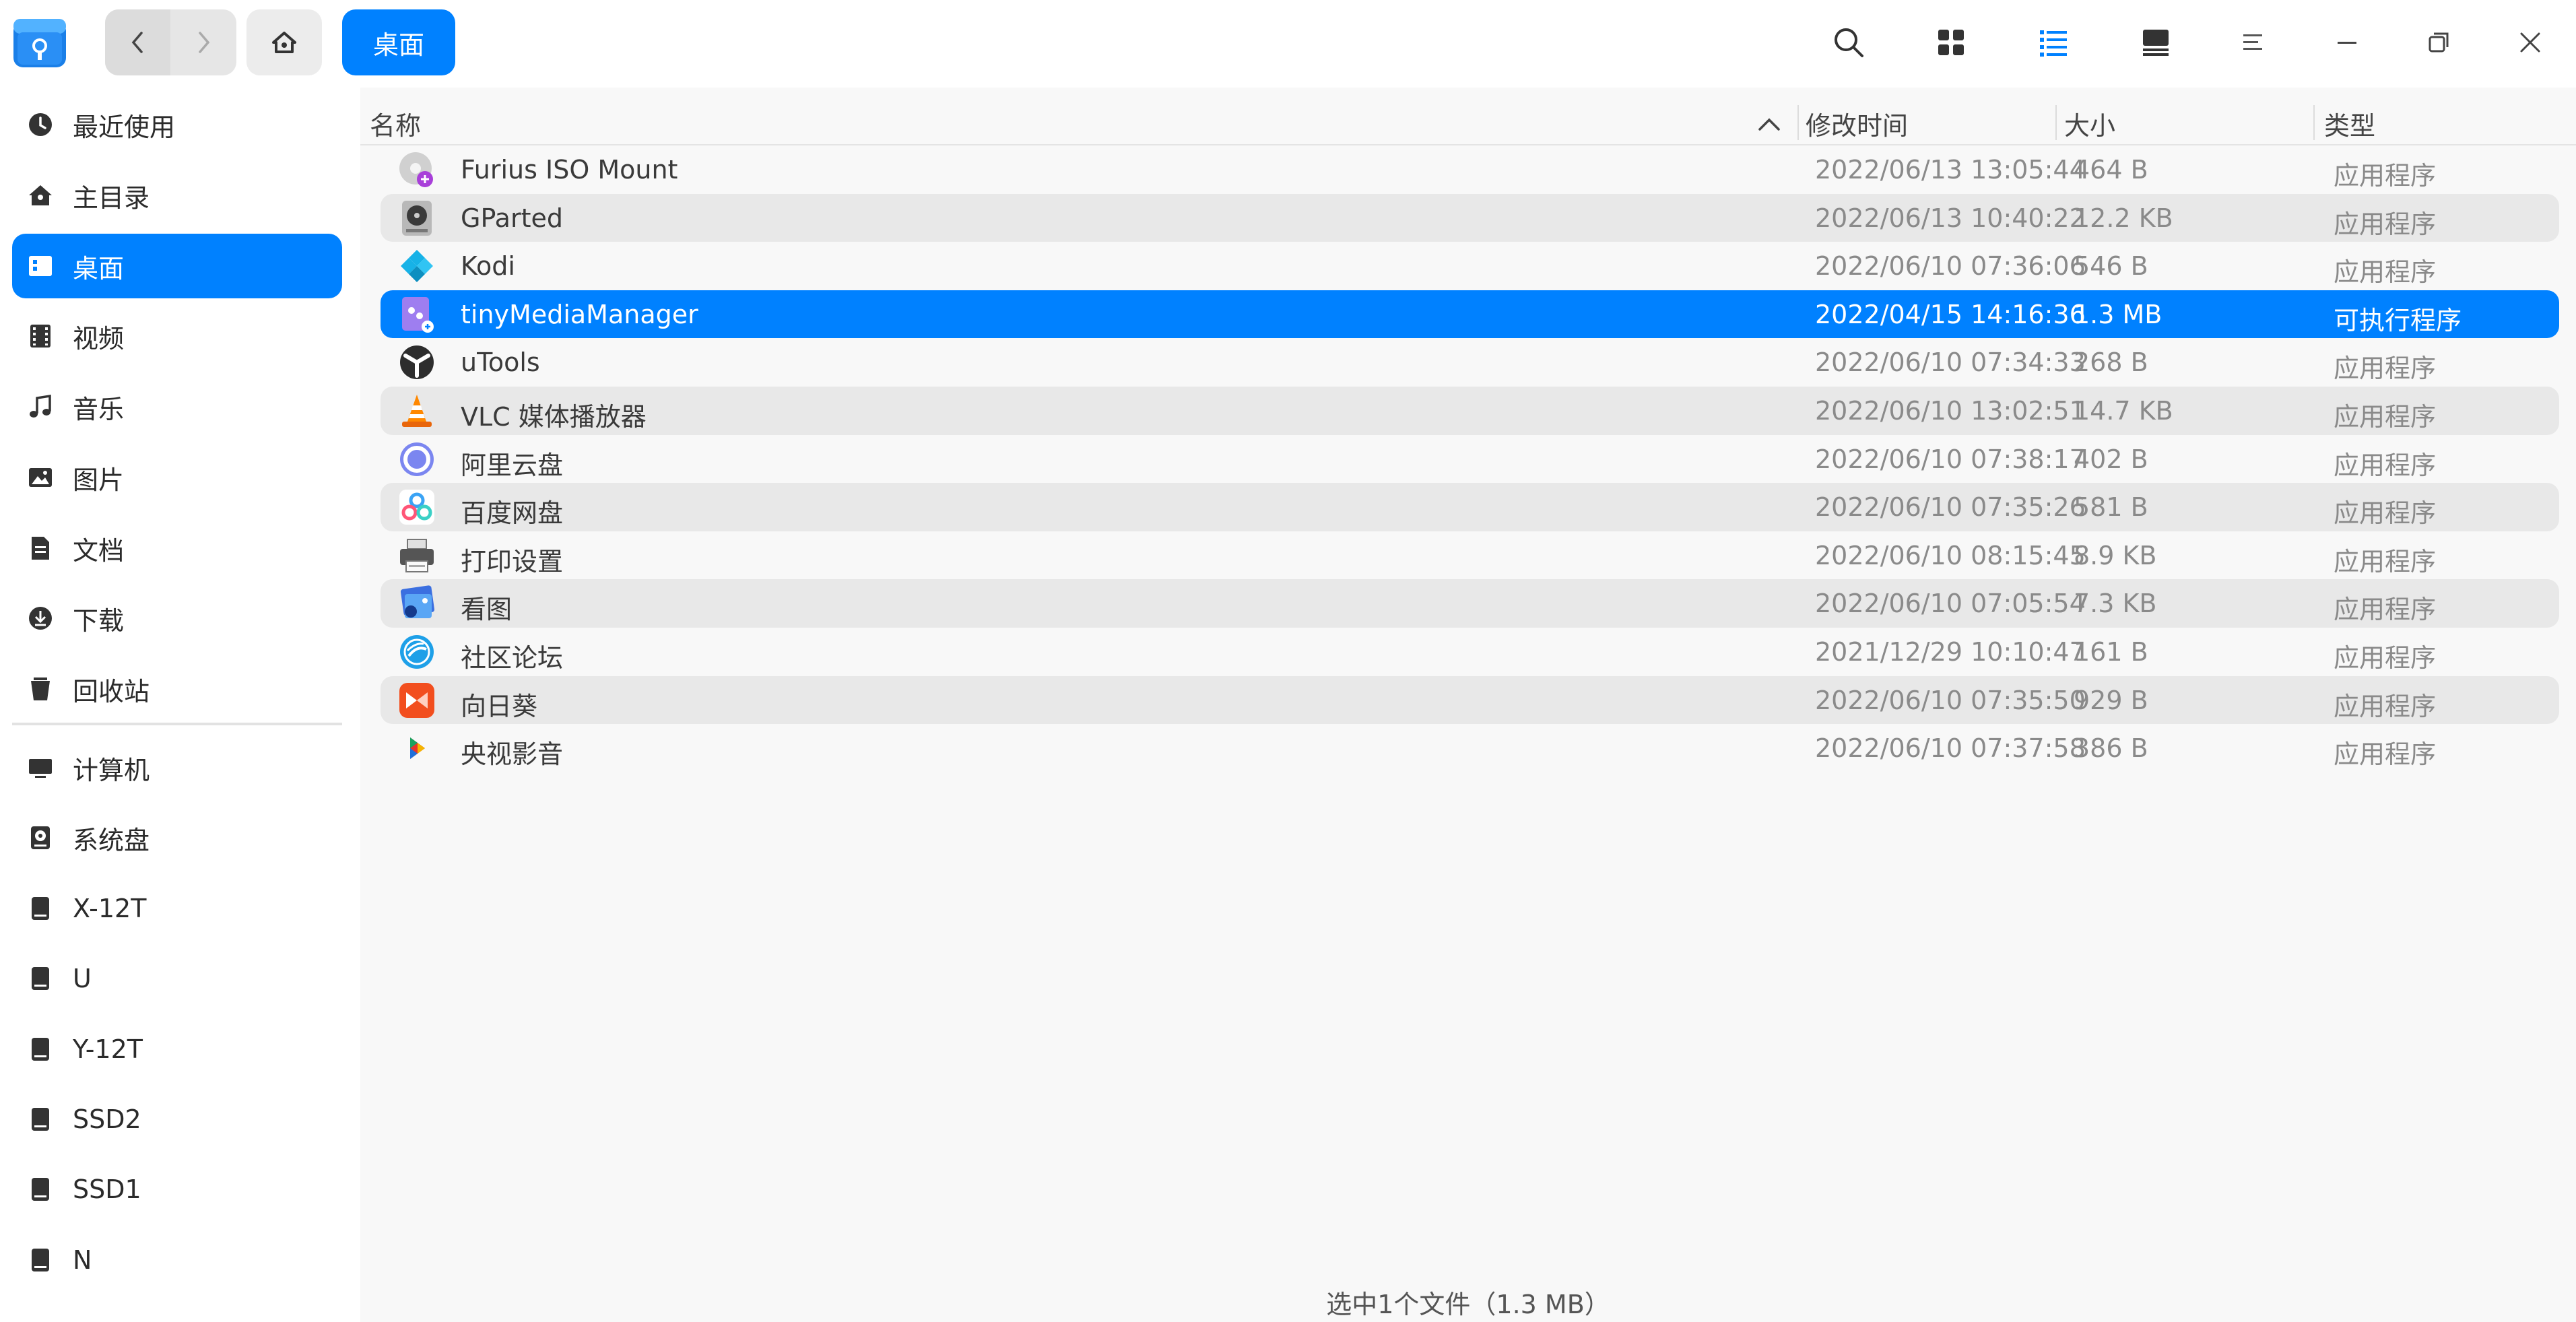 The image size is (2576, 1322). Describe the element at coordinates (512, 561) in the screenshot. I see `file-name: 打印设置` at that location.